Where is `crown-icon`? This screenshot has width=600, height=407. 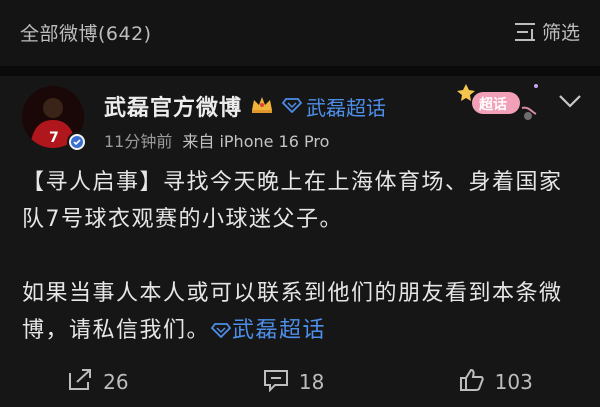
crown-icon is located at coordinates (262, 106).